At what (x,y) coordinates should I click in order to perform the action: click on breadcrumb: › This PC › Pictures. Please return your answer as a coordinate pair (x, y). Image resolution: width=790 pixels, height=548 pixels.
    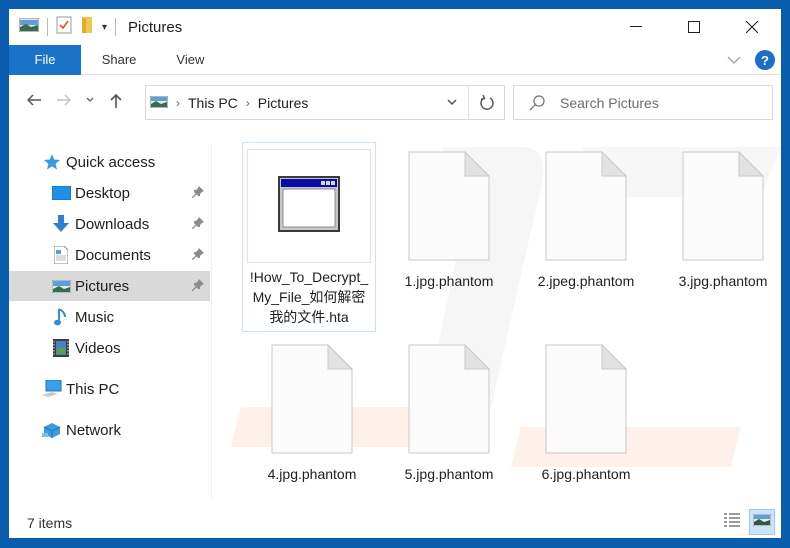
    Looking at the image, I should click on (291, 103).